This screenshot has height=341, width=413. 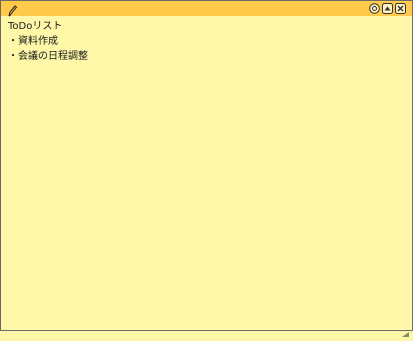 What do you see at coordinates (35, 26) in the screenshot?
I see `note-title: ToDoリスト` at bounding box center [35, 26].